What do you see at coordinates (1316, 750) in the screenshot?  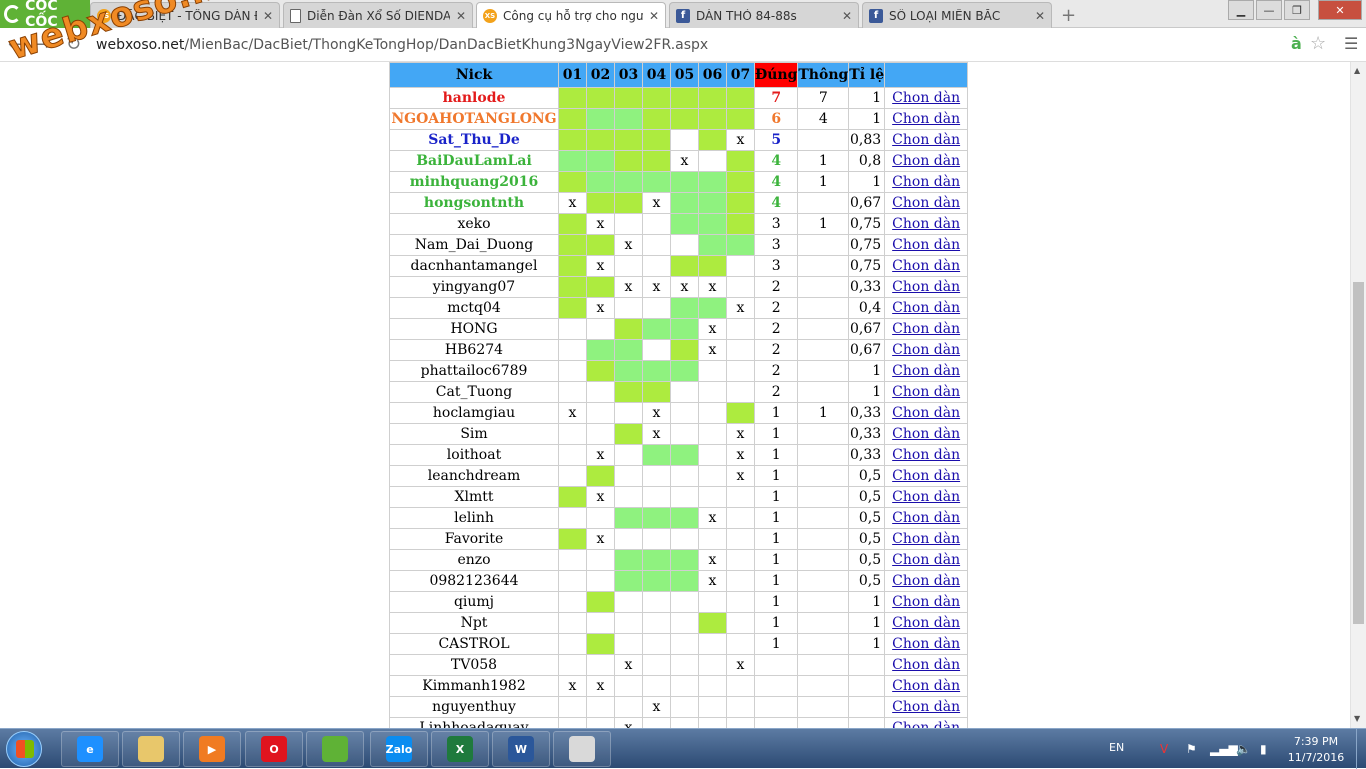 I see `clock: 7:39 PM 11/7/2016` at bounding box center [1316, 750].